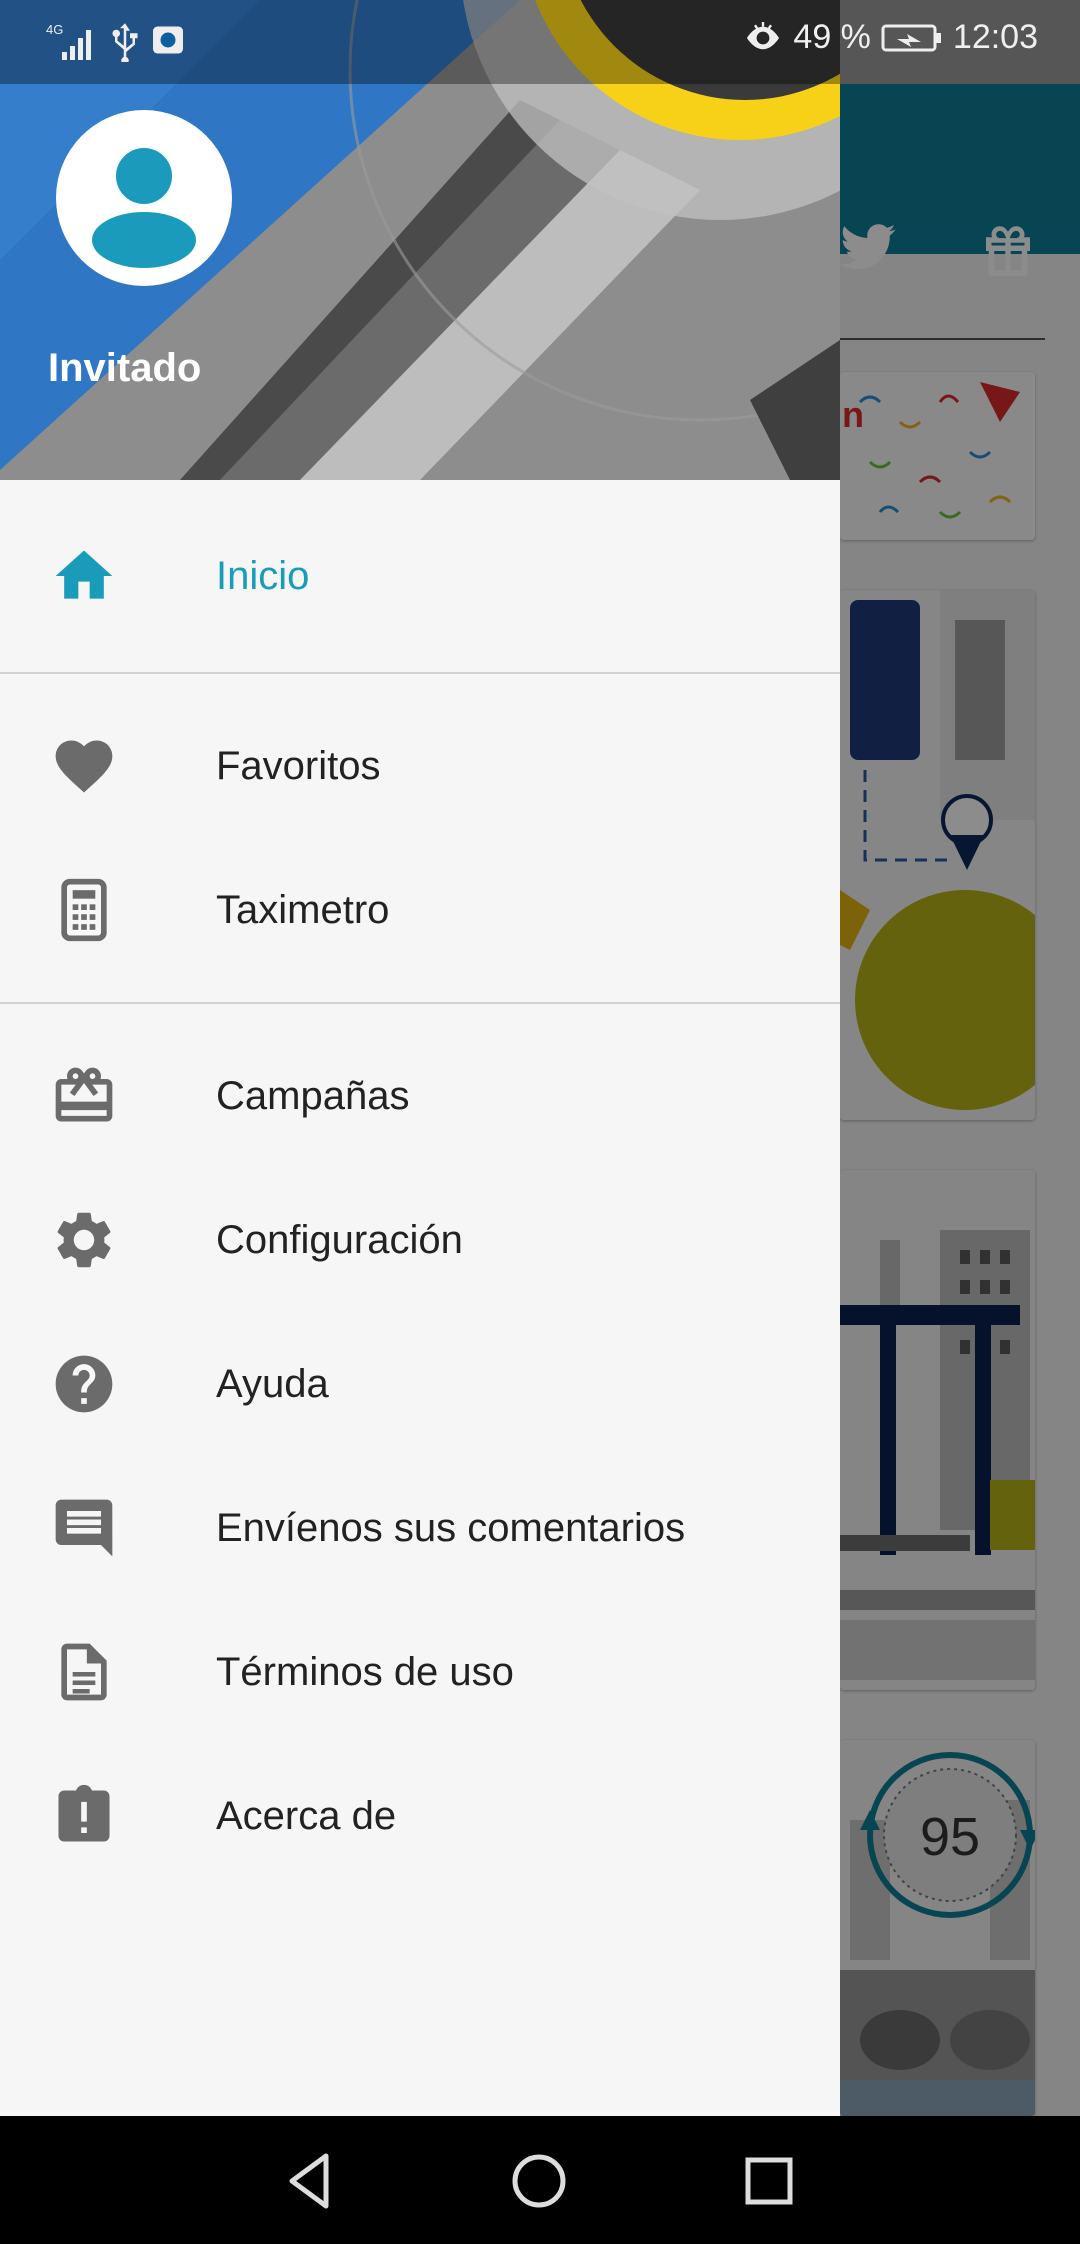 The image size is (1080, 2244). I want to click on menu-label-acerca: Acerca de, so click(306, 1815).